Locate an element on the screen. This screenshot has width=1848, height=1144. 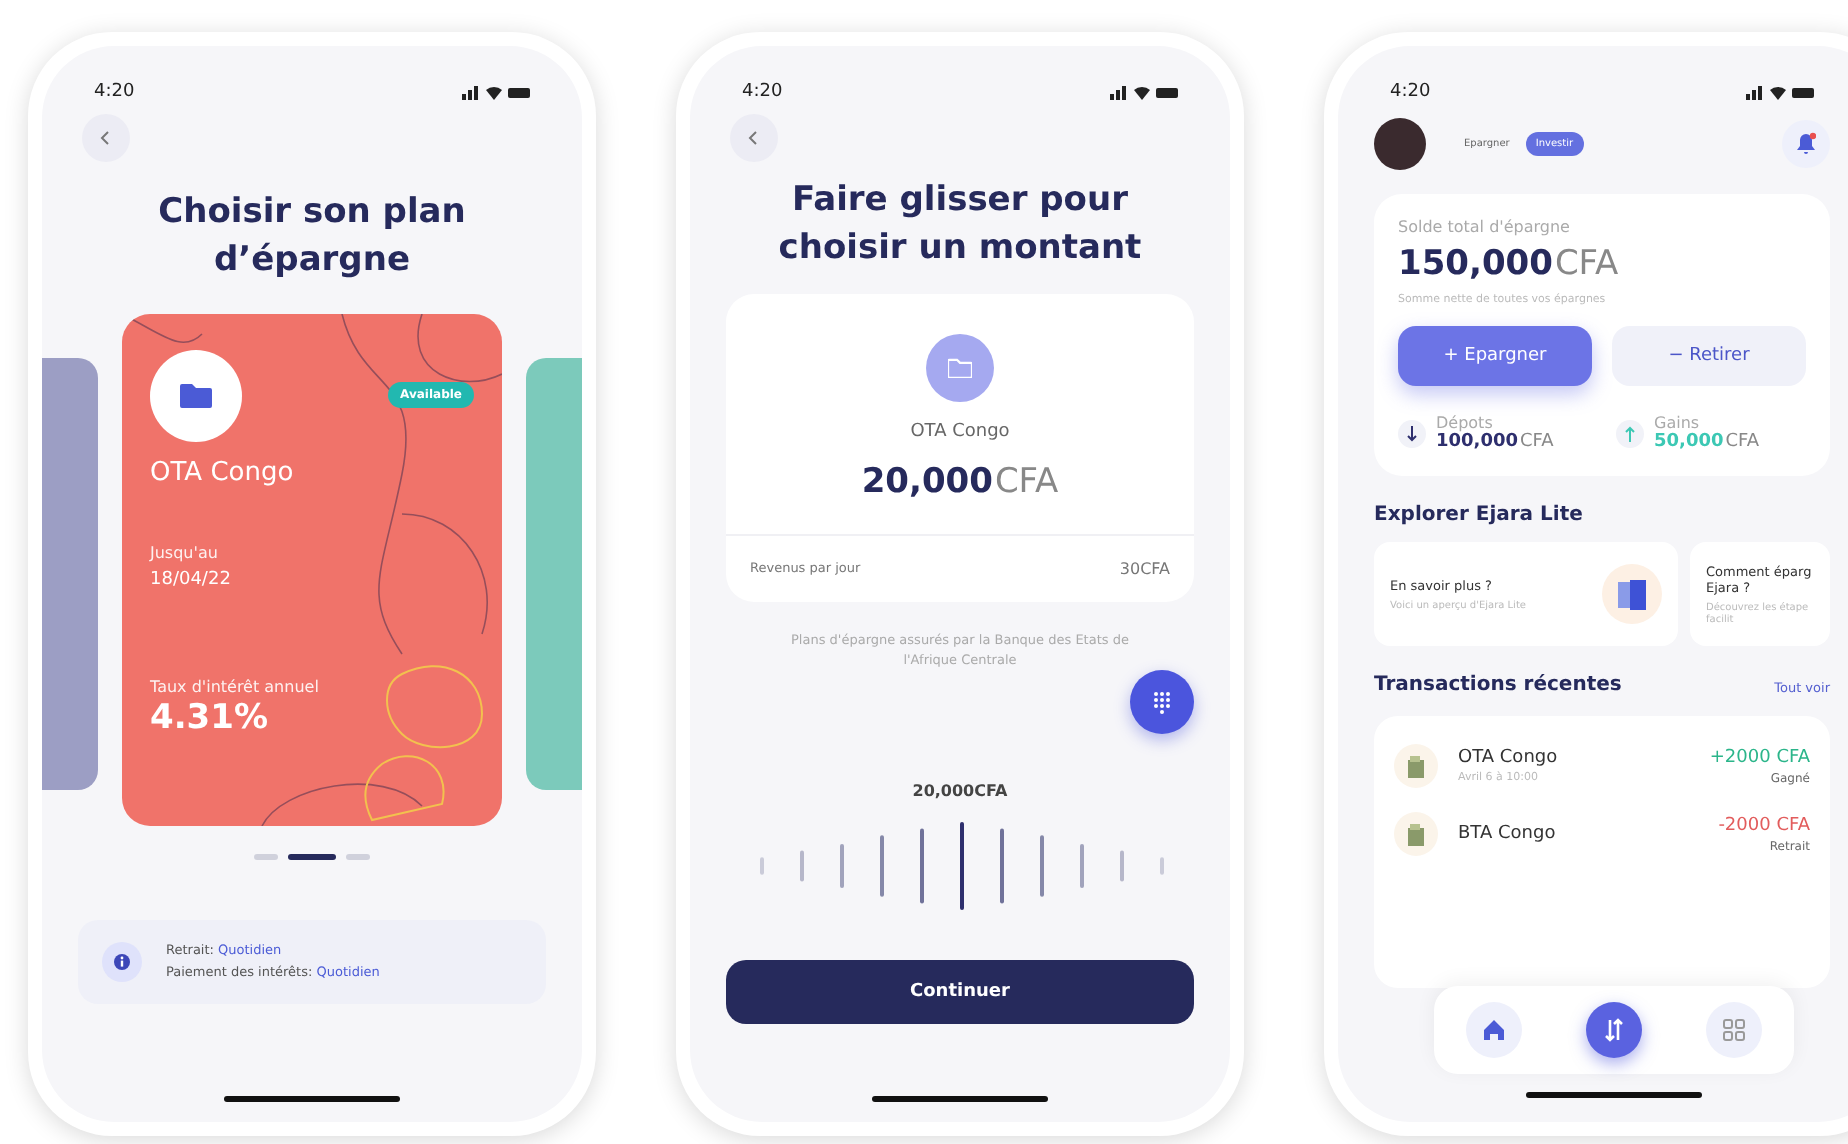
keypad-icon is located at coordinates (1162, 701).